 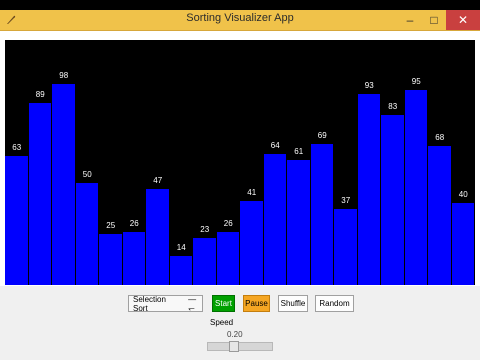 What do you see at coordinates (111, 225) in the screenshot?
I see `bar-label: 25` at bounding box center [111, 225].